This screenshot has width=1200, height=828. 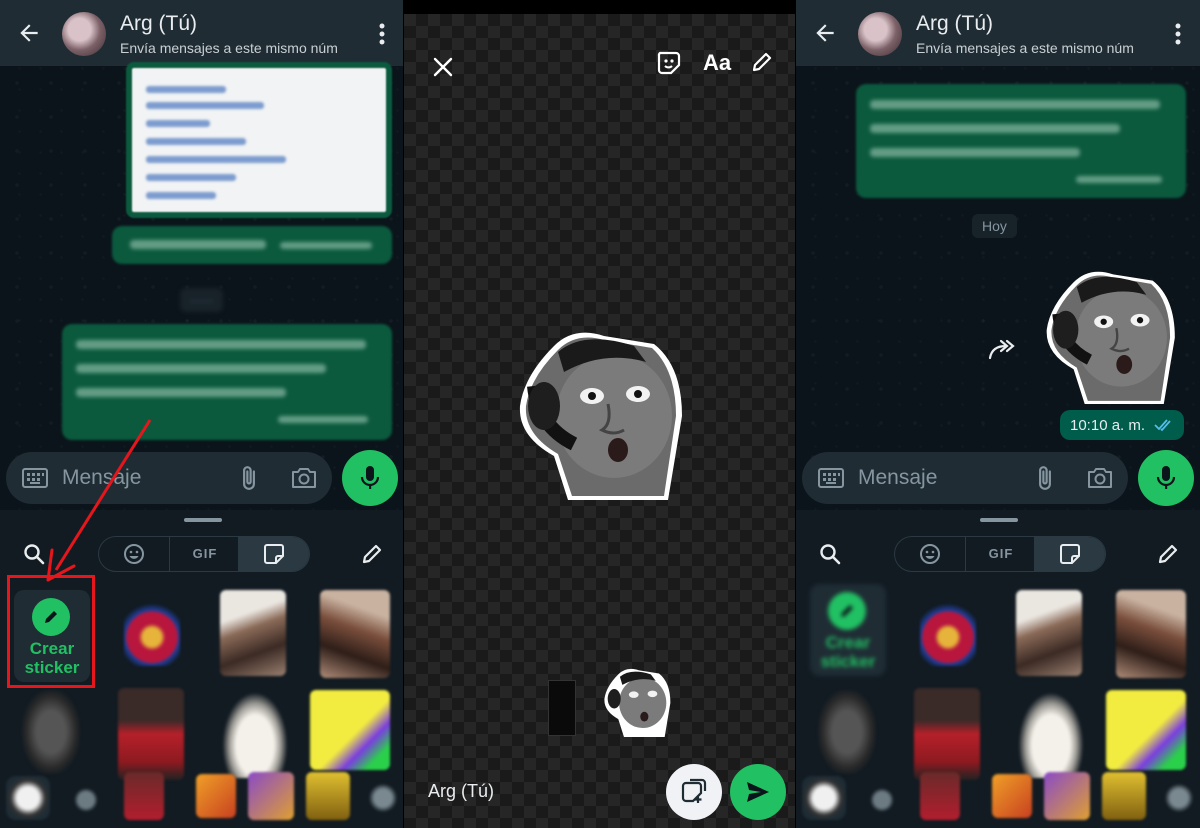 I want to click on message-time: 10:10 a. m., so click(x=1108, y=425).